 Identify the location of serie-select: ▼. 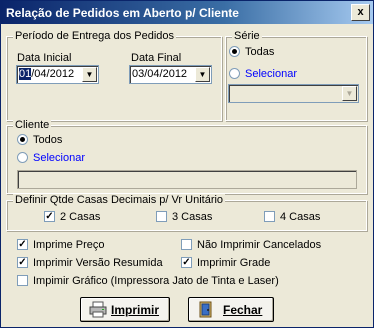
(293, 93).